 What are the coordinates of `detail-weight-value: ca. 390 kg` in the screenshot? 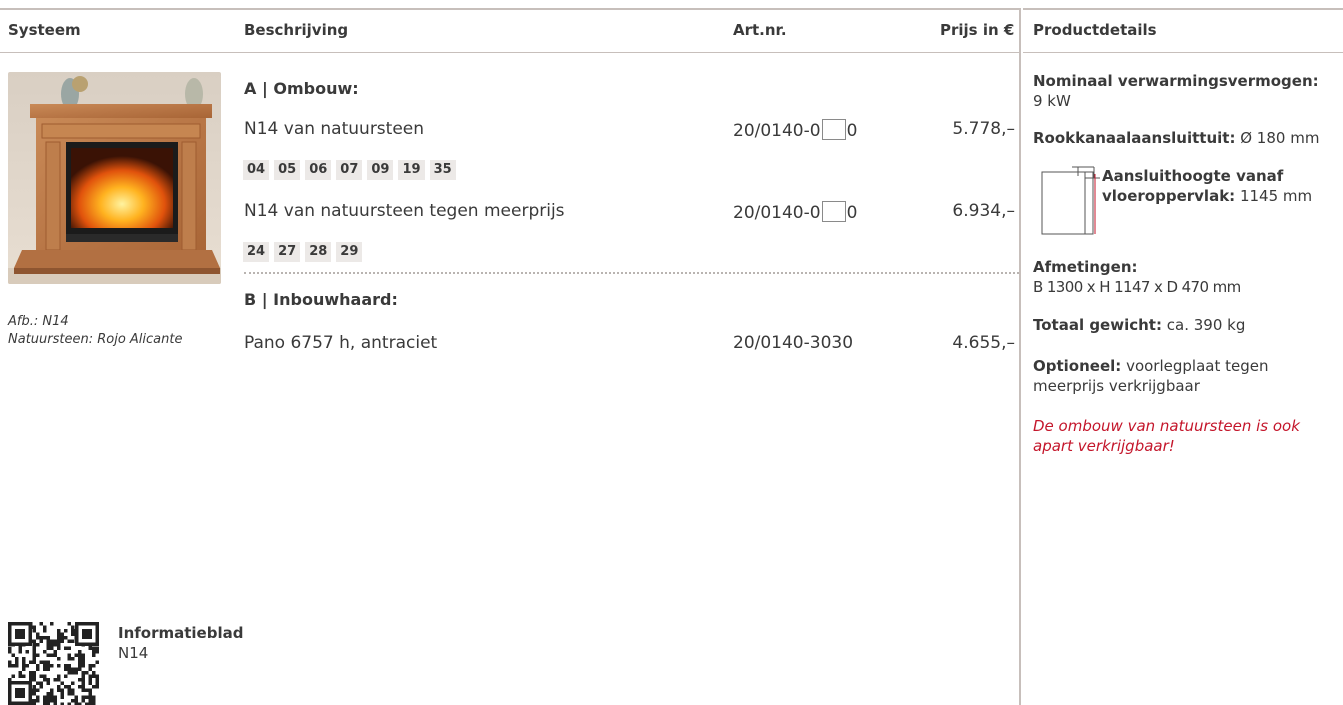 It's located at (1206, 325).